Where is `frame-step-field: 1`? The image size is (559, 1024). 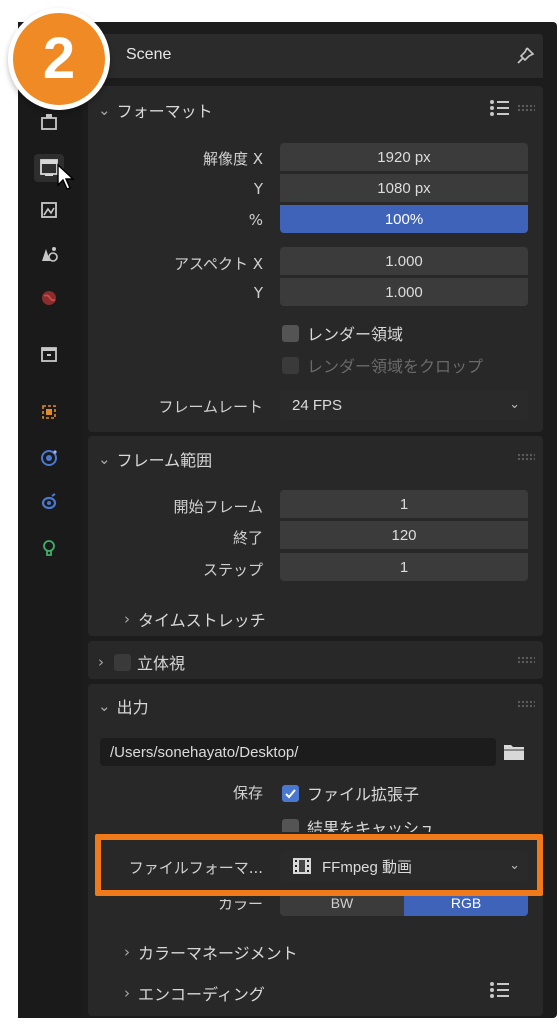
frame-step-field: 1 is located at coordinates (404, 567).